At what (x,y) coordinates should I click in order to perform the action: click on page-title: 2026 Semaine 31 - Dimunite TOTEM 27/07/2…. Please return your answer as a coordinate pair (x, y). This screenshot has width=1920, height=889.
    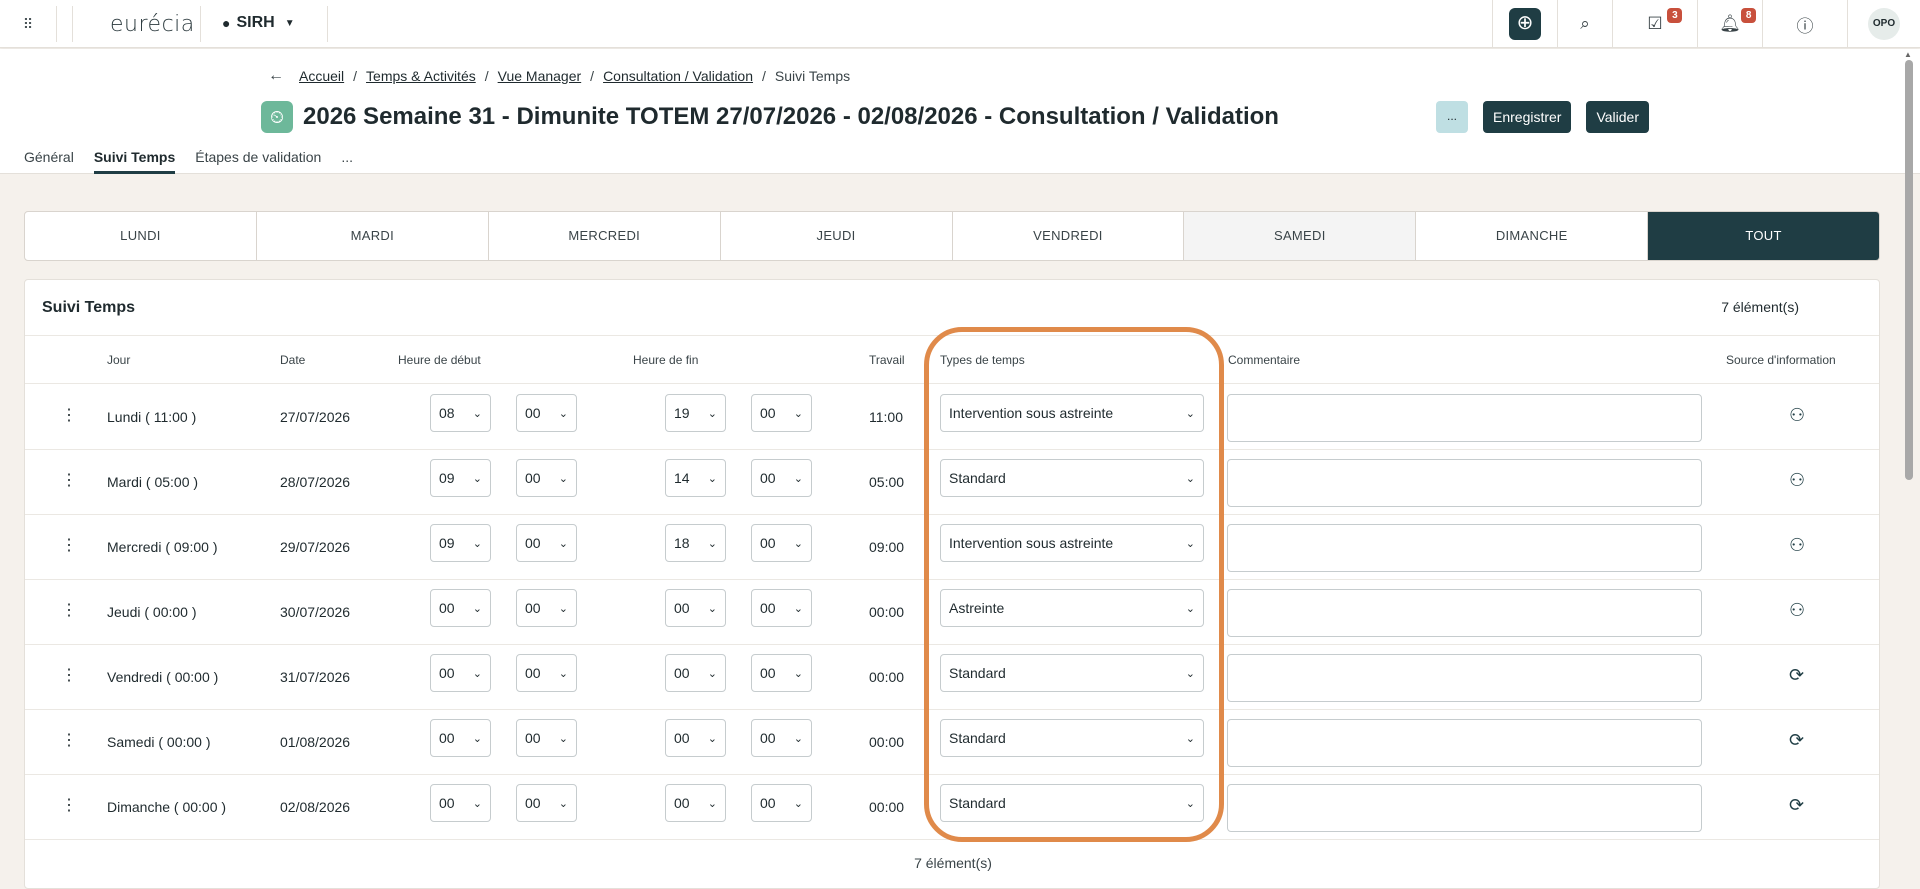
    Looking at the image, I should click on (791, 116).